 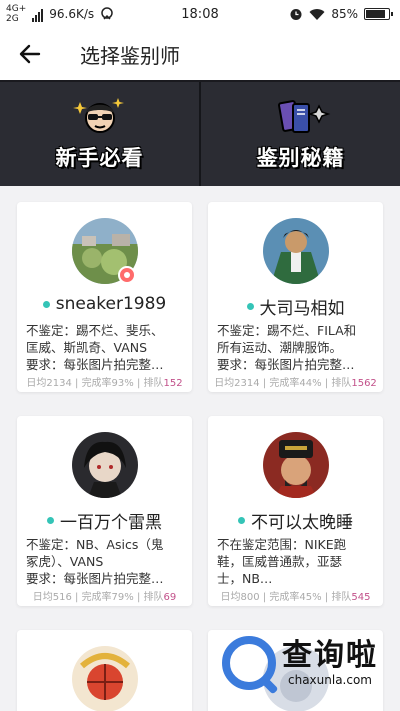 What do you see at coordinates (302, 523) in the screenshot?
I see `expert-name: 不可以太晚睡` at bounding box center [302, 523].